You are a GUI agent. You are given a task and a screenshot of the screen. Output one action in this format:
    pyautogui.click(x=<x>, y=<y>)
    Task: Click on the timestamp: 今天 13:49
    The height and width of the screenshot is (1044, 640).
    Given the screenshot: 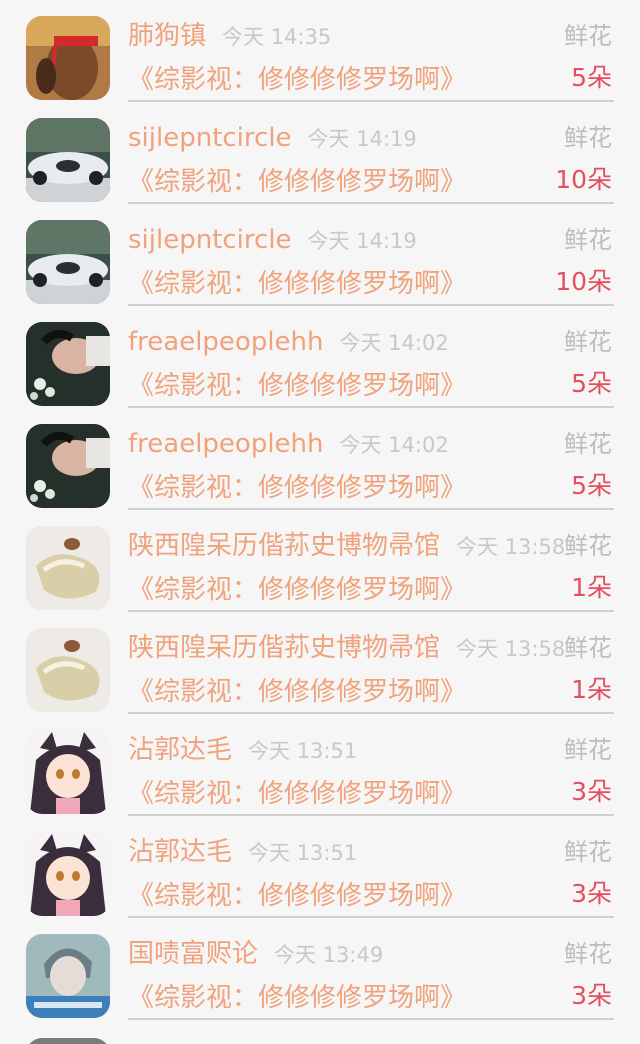 What is the action you would take?
    pyautogui.click(x=329, y=955)
    